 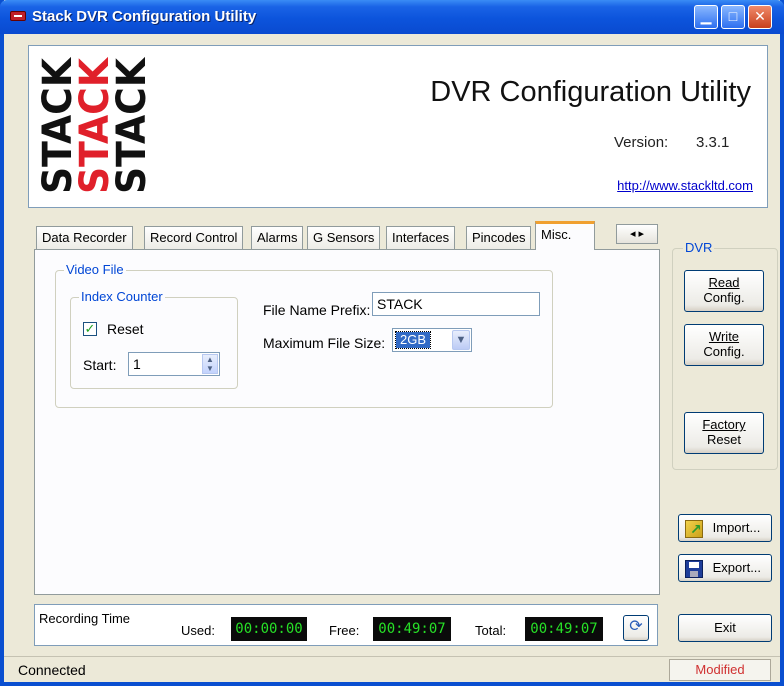 What do you see at coordinates (154, 339) in the screenshot?
I see `index-counter-group: Index Counter ✓ Reset Start: 1 ▲ ▼` at bounding box center [154, 339].